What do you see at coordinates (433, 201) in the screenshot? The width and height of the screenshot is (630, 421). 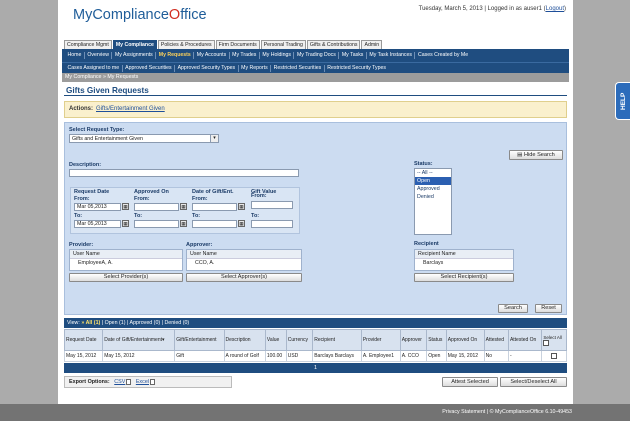 I see `status-listbox: -- All -- Open Approved Denied` at bounding box center [433, 201].